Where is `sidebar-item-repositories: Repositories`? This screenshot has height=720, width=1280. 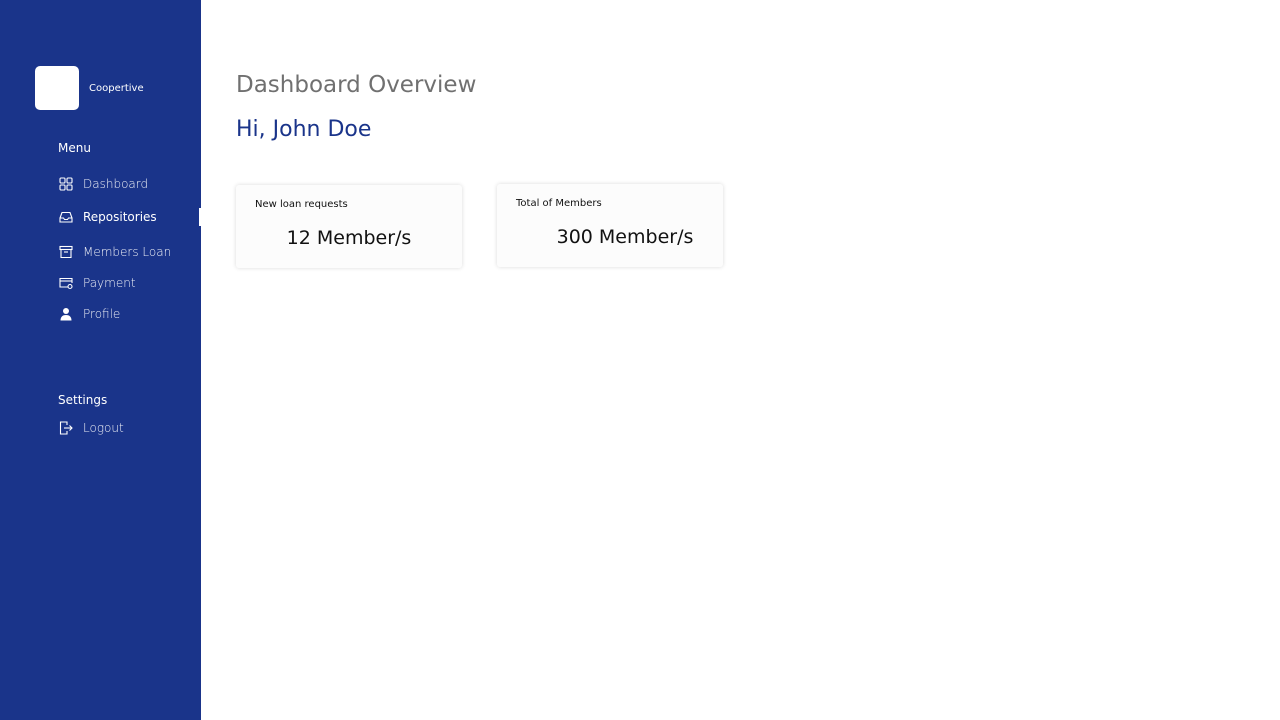
sidebar-item-repositories: Repositories is located at coordinates (107, 217).